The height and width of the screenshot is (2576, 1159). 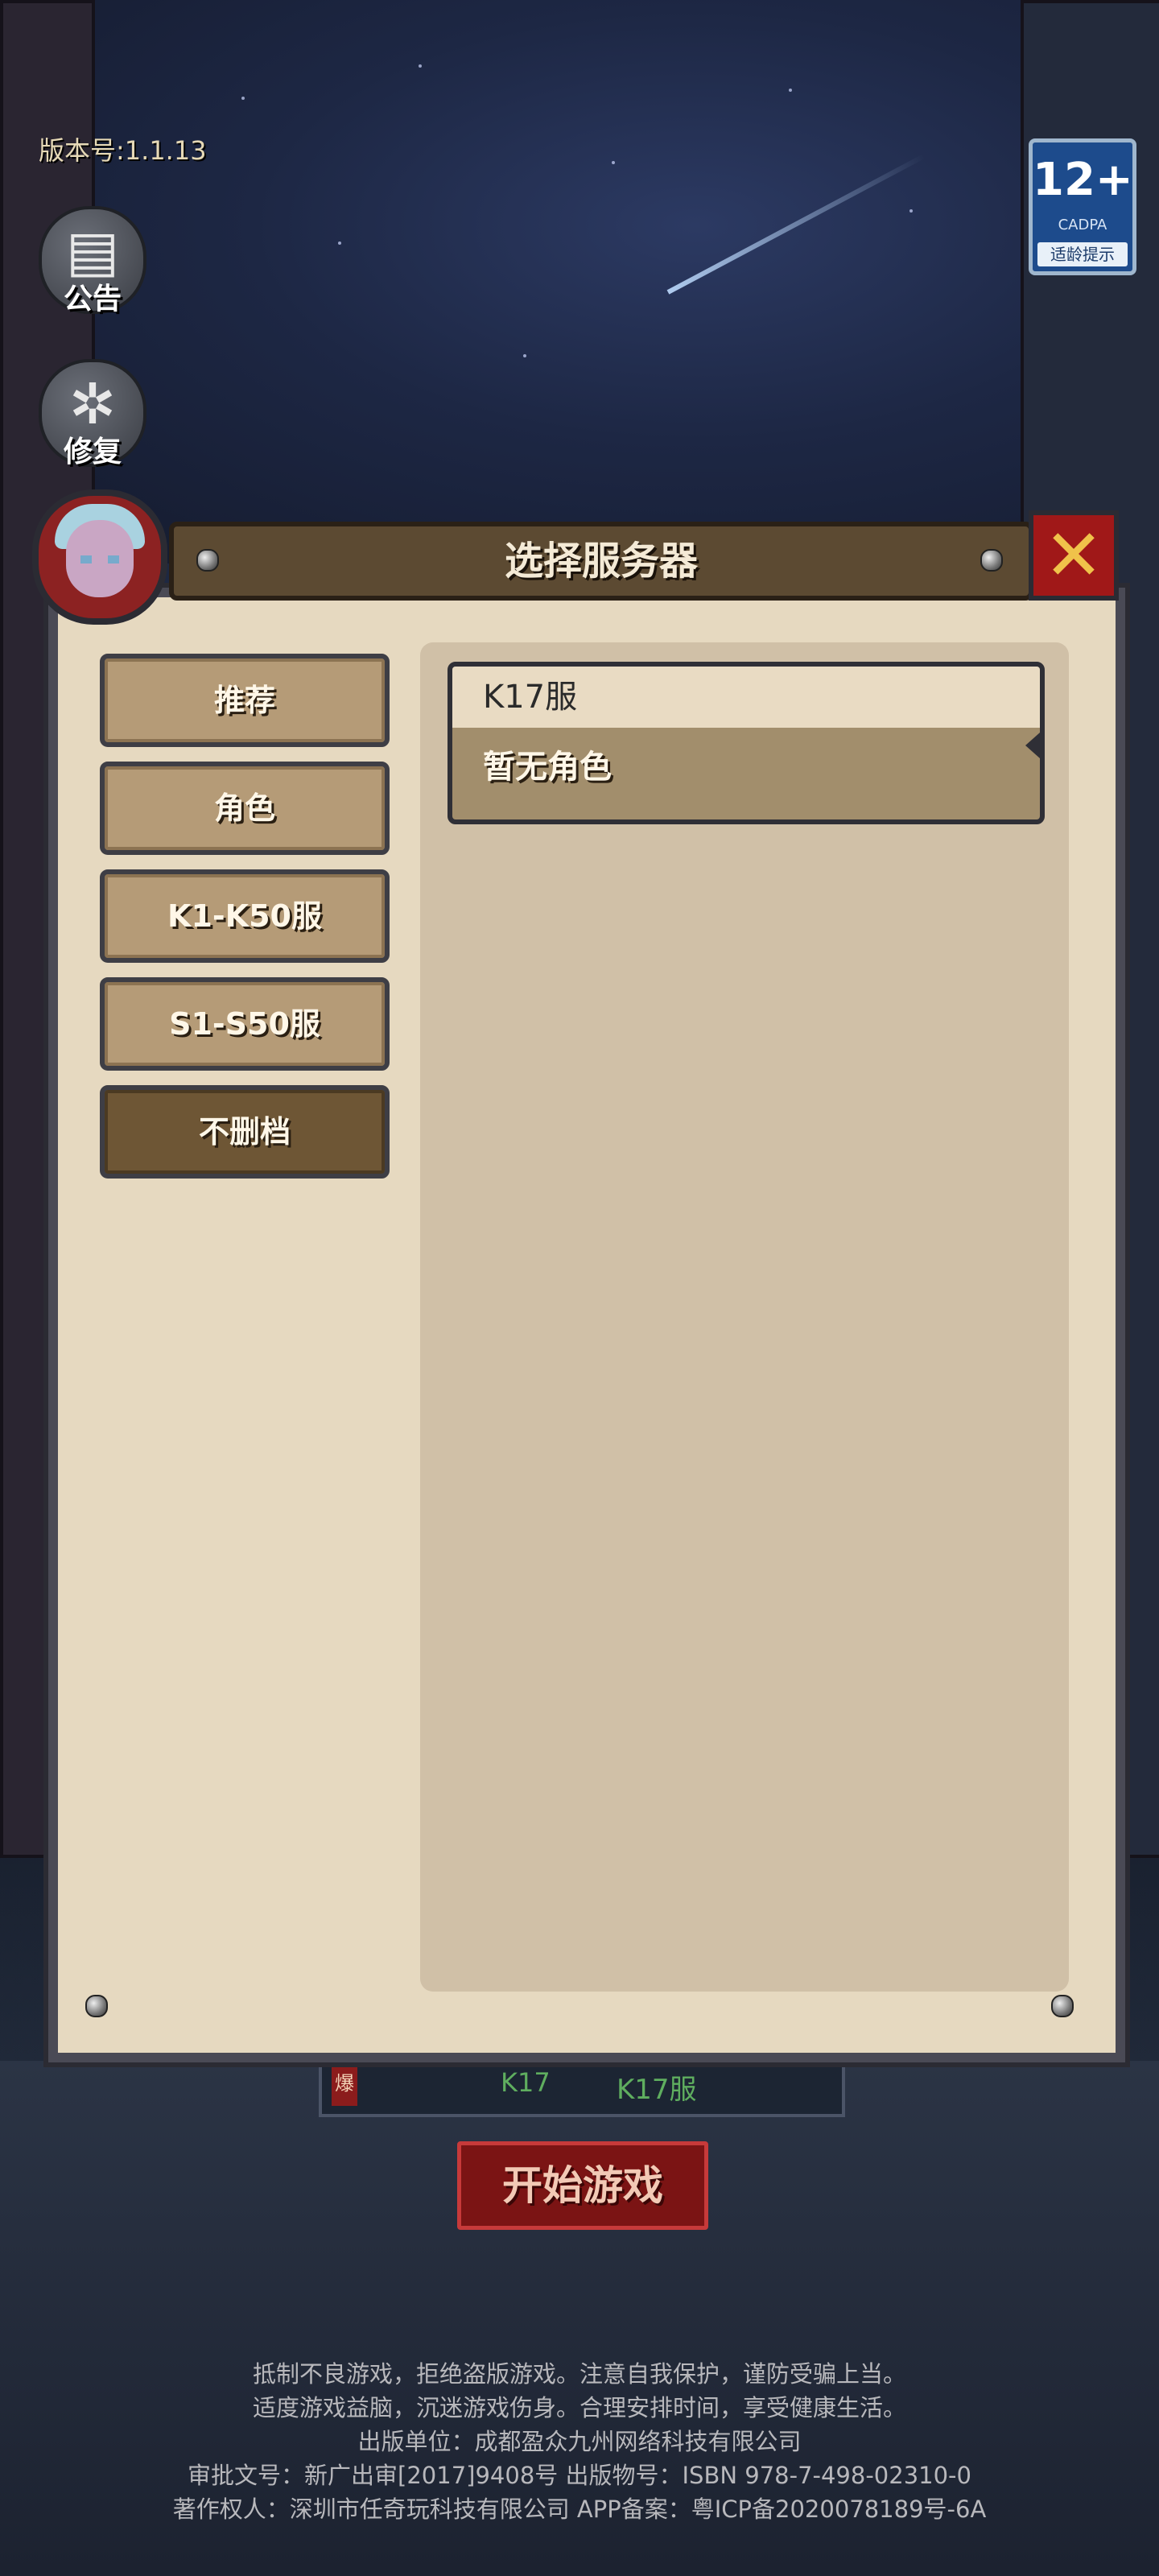 I want to click on server-name: K17服, so click(x=530, y=697).